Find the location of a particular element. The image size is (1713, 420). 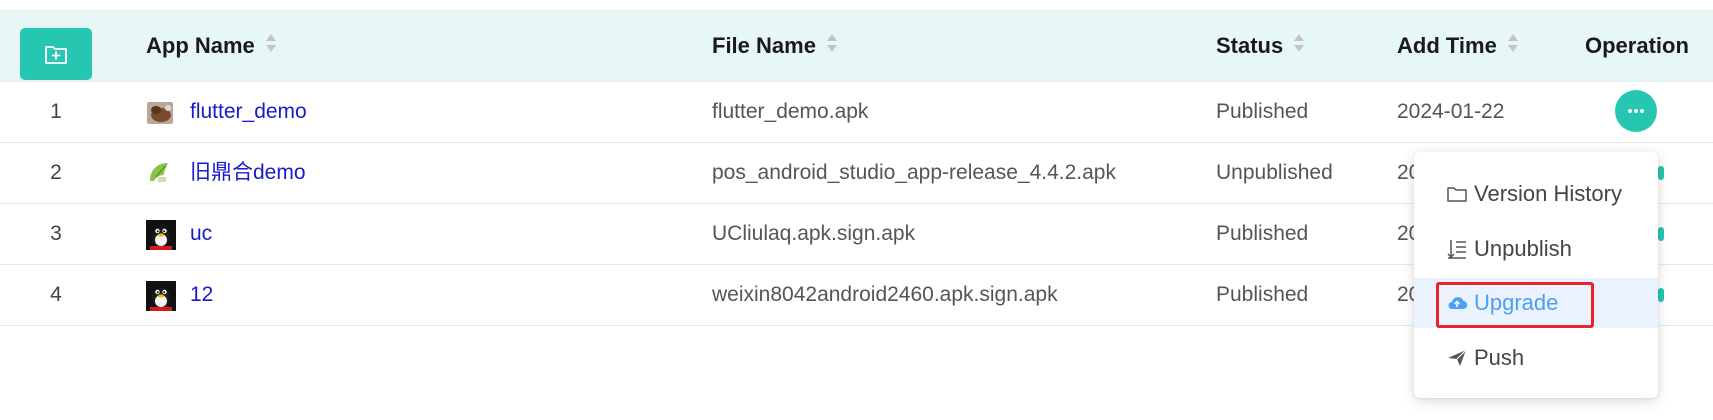

file-name: weixin8042android2460.apk.sign.apk is located at coordinates (885, 294).